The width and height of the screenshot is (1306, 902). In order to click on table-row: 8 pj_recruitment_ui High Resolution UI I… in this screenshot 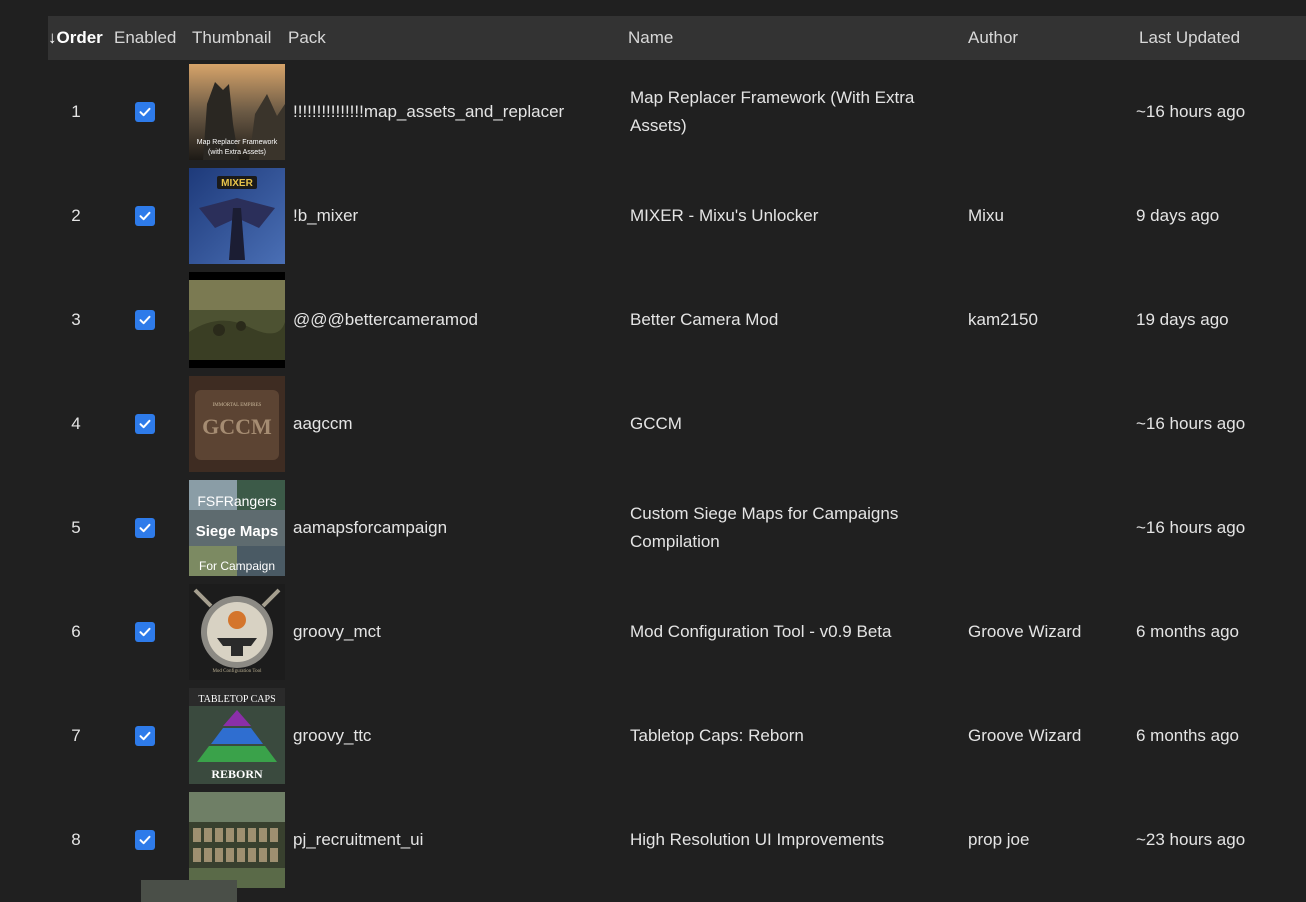, I will do `click(677, 840)`.